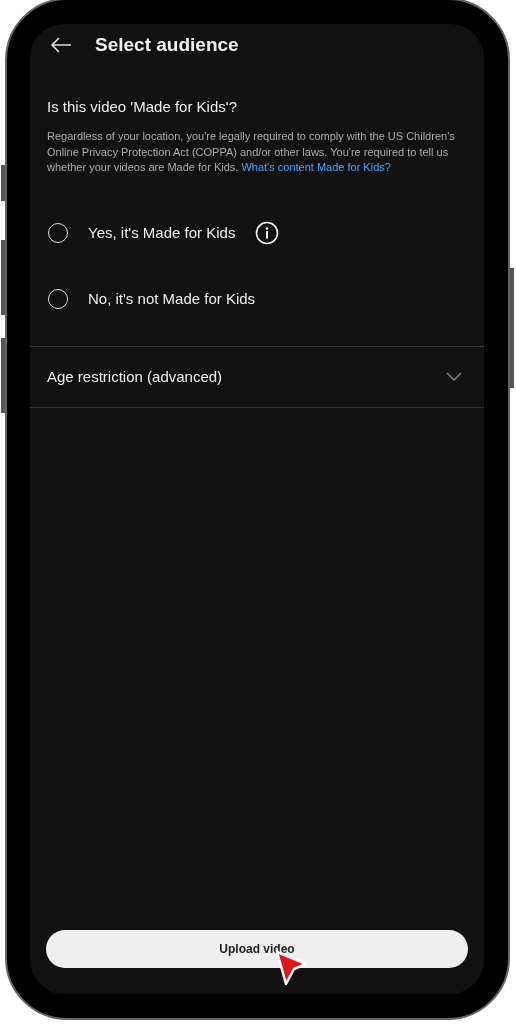  Describe the element at coordinates (172, 298) in the screenshot. I see `option-label: No, it's not Made for Kids` at that location.